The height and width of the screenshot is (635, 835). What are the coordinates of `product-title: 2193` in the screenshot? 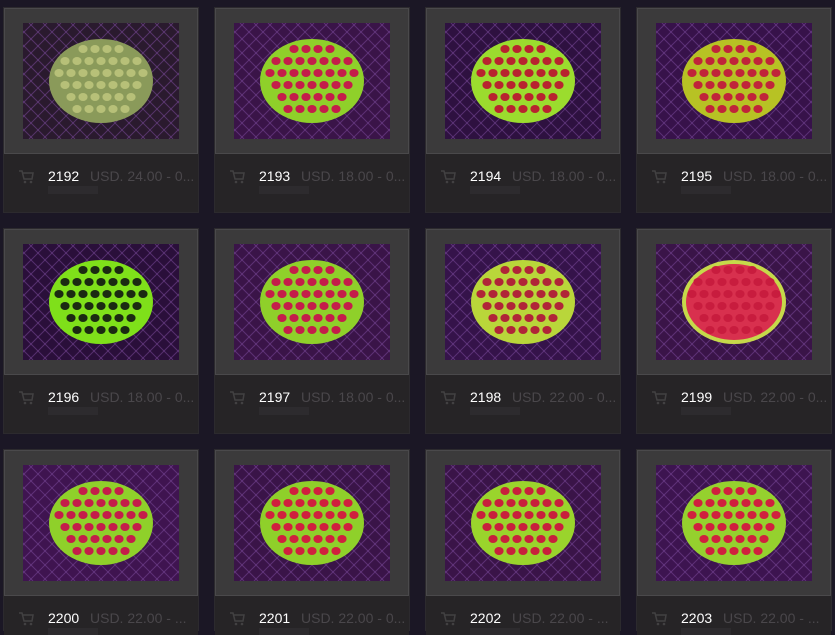 It's located at (274, 176).